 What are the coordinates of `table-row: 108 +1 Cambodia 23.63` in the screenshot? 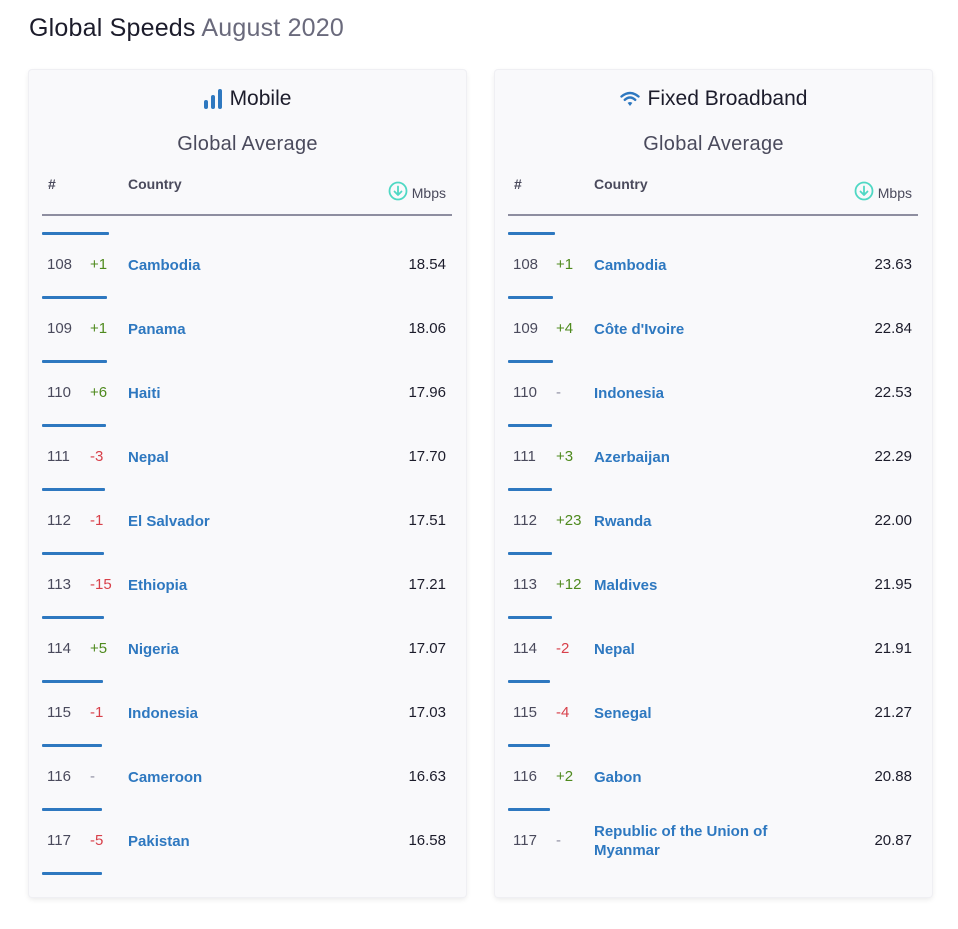 It's located at (713, 264).